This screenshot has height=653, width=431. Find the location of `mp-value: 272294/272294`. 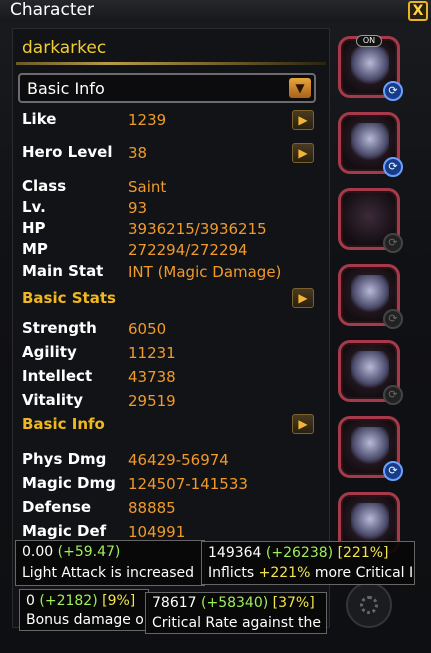

mp-value: 272294/272294 is located at coordinates (188, 250).